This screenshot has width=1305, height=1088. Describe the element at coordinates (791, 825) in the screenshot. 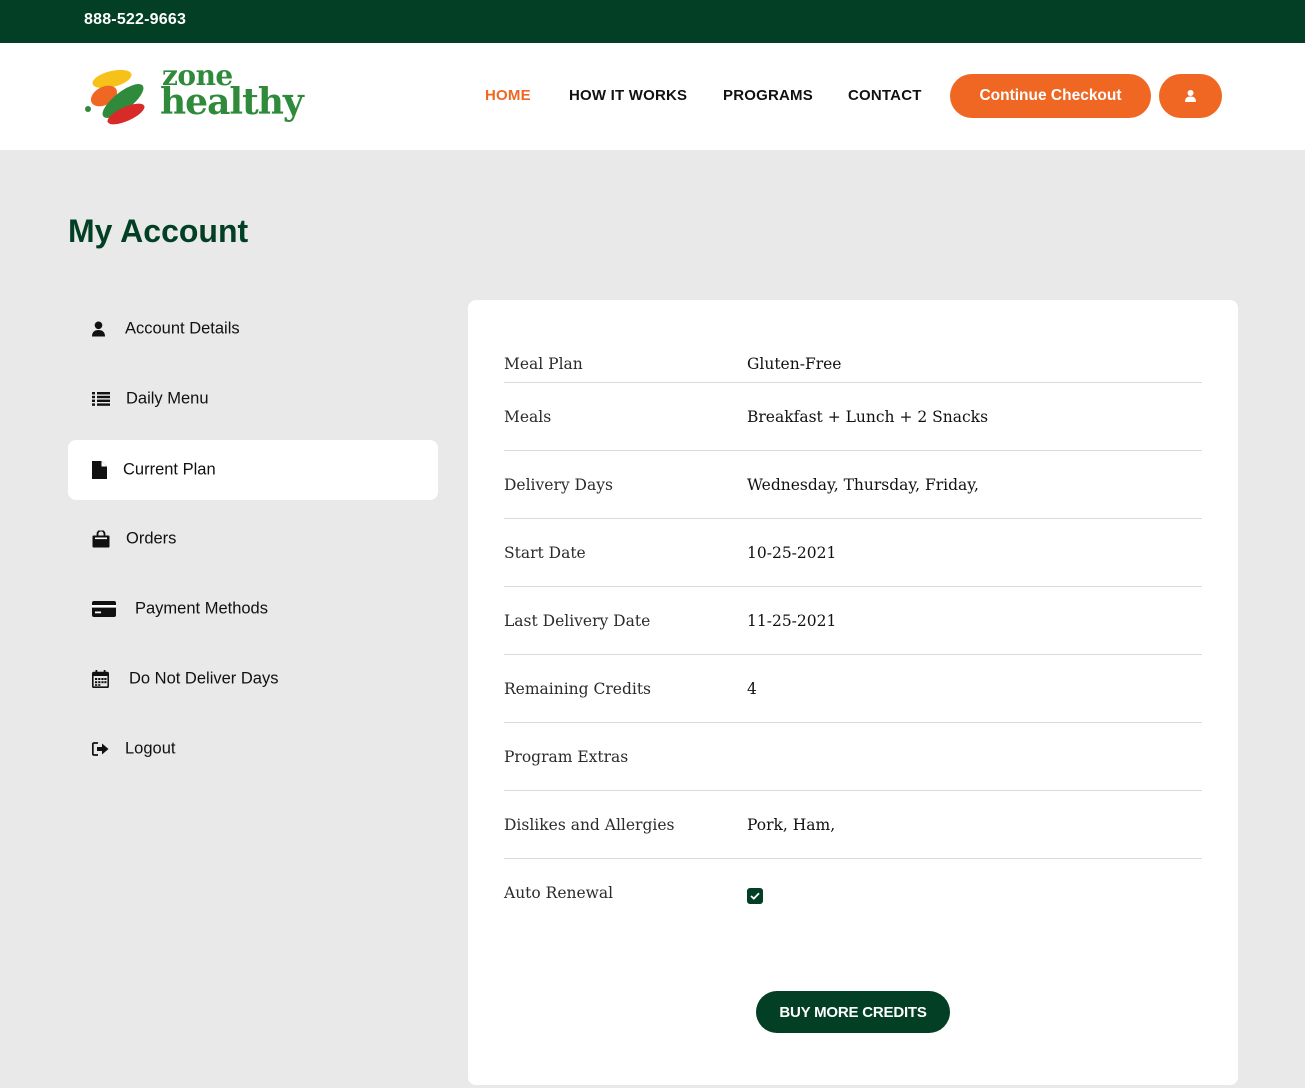

I see `plan-row-value: Pork, Ham,` at that location.